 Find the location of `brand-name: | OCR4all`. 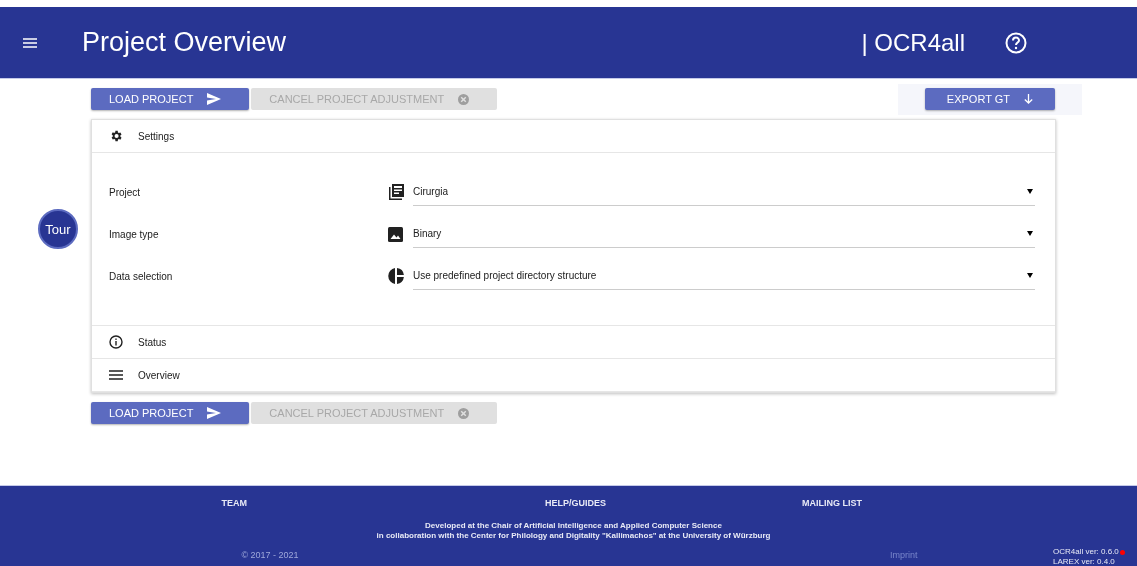

brand-name: | OCR4all is located at coordinates (913, 42).